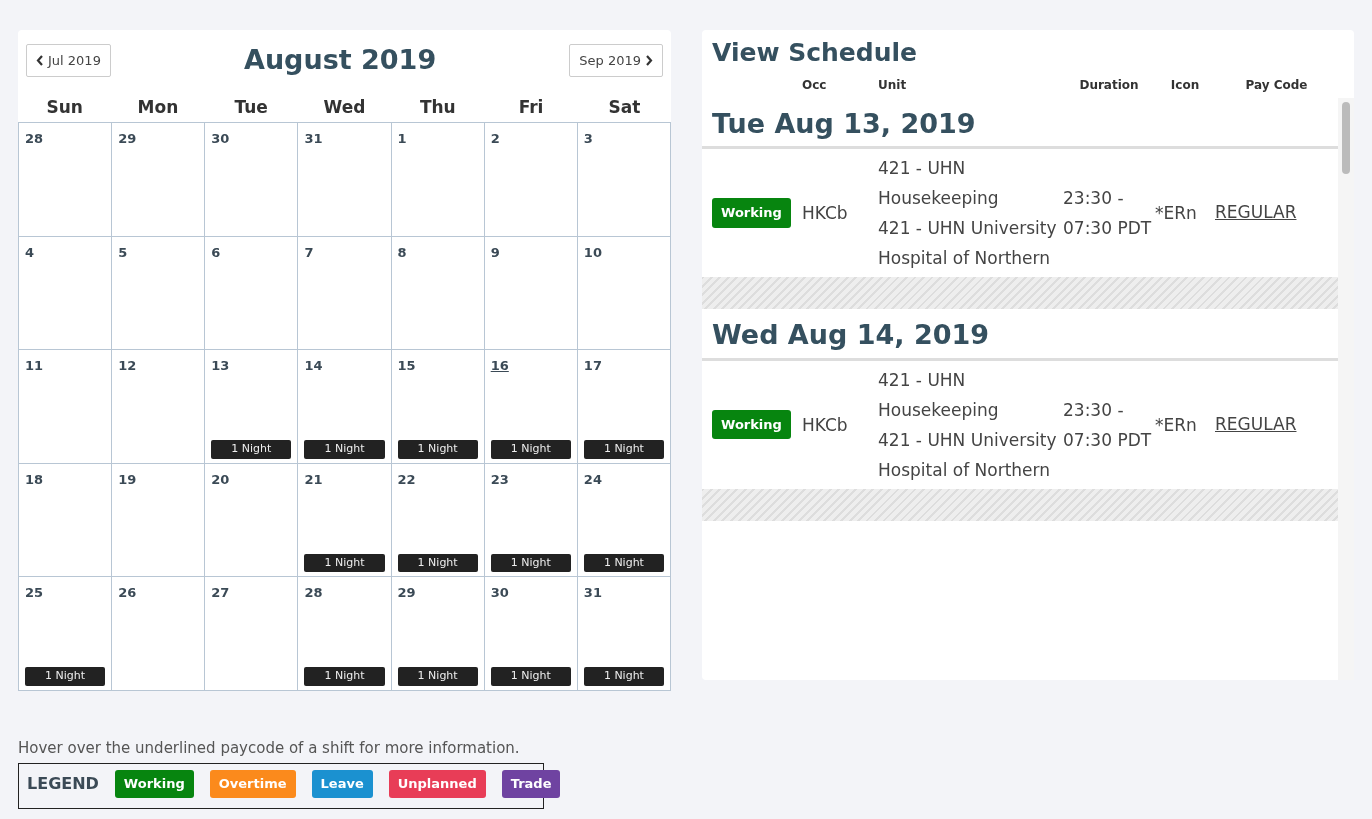 The width and height of the screenshot is (1372, 819). What do you see at coordinates (66, 520) in the screenshot?
I see `calendar-day-cell: 18` at bounding box center [66, 520].